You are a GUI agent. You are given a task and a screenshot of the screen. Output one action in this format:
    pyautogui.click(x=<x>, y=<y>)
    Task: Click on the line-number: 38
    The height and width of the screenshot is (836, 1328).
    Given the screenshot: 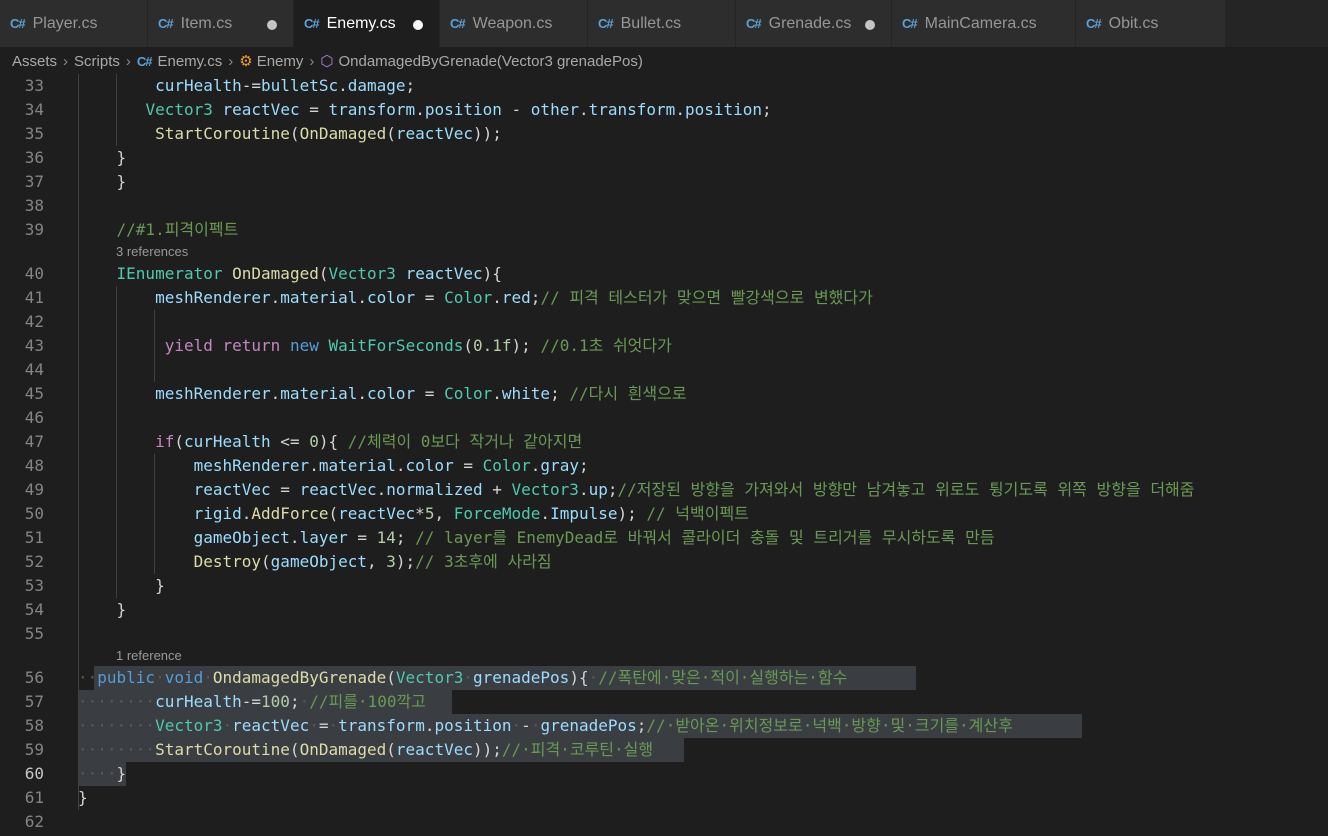 What is the action you would take?
    pyautogui.click(x=34, y=205)
    